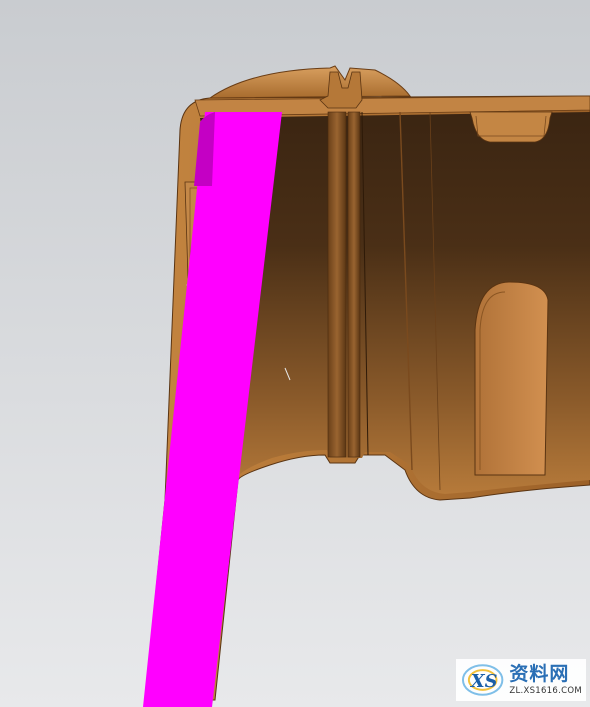 This screenshot has height=707, width=590. What do you see at coordinates (511, 378) in the screenshot?
I see `part-window-slot` at bounding box center [511, 378].